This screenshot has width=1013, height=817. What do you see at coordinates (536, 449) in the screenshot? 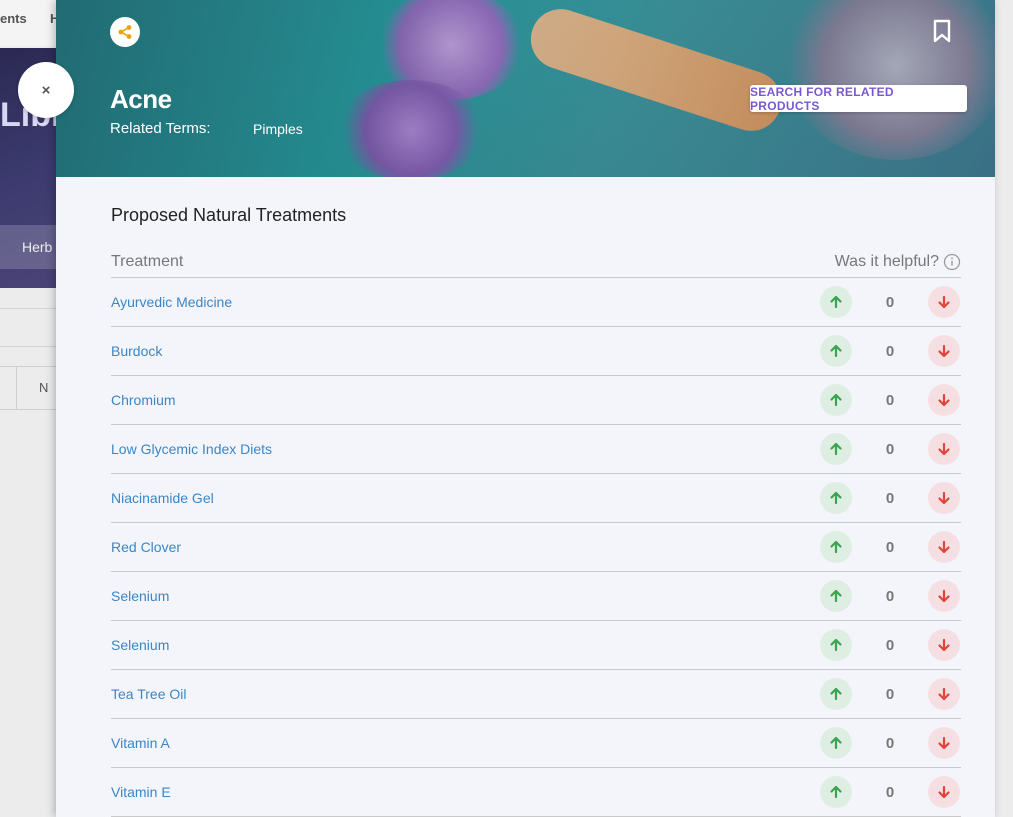
I see `table-row: Low Glycemic Index Diets 0` at bounding box center [536, 449].